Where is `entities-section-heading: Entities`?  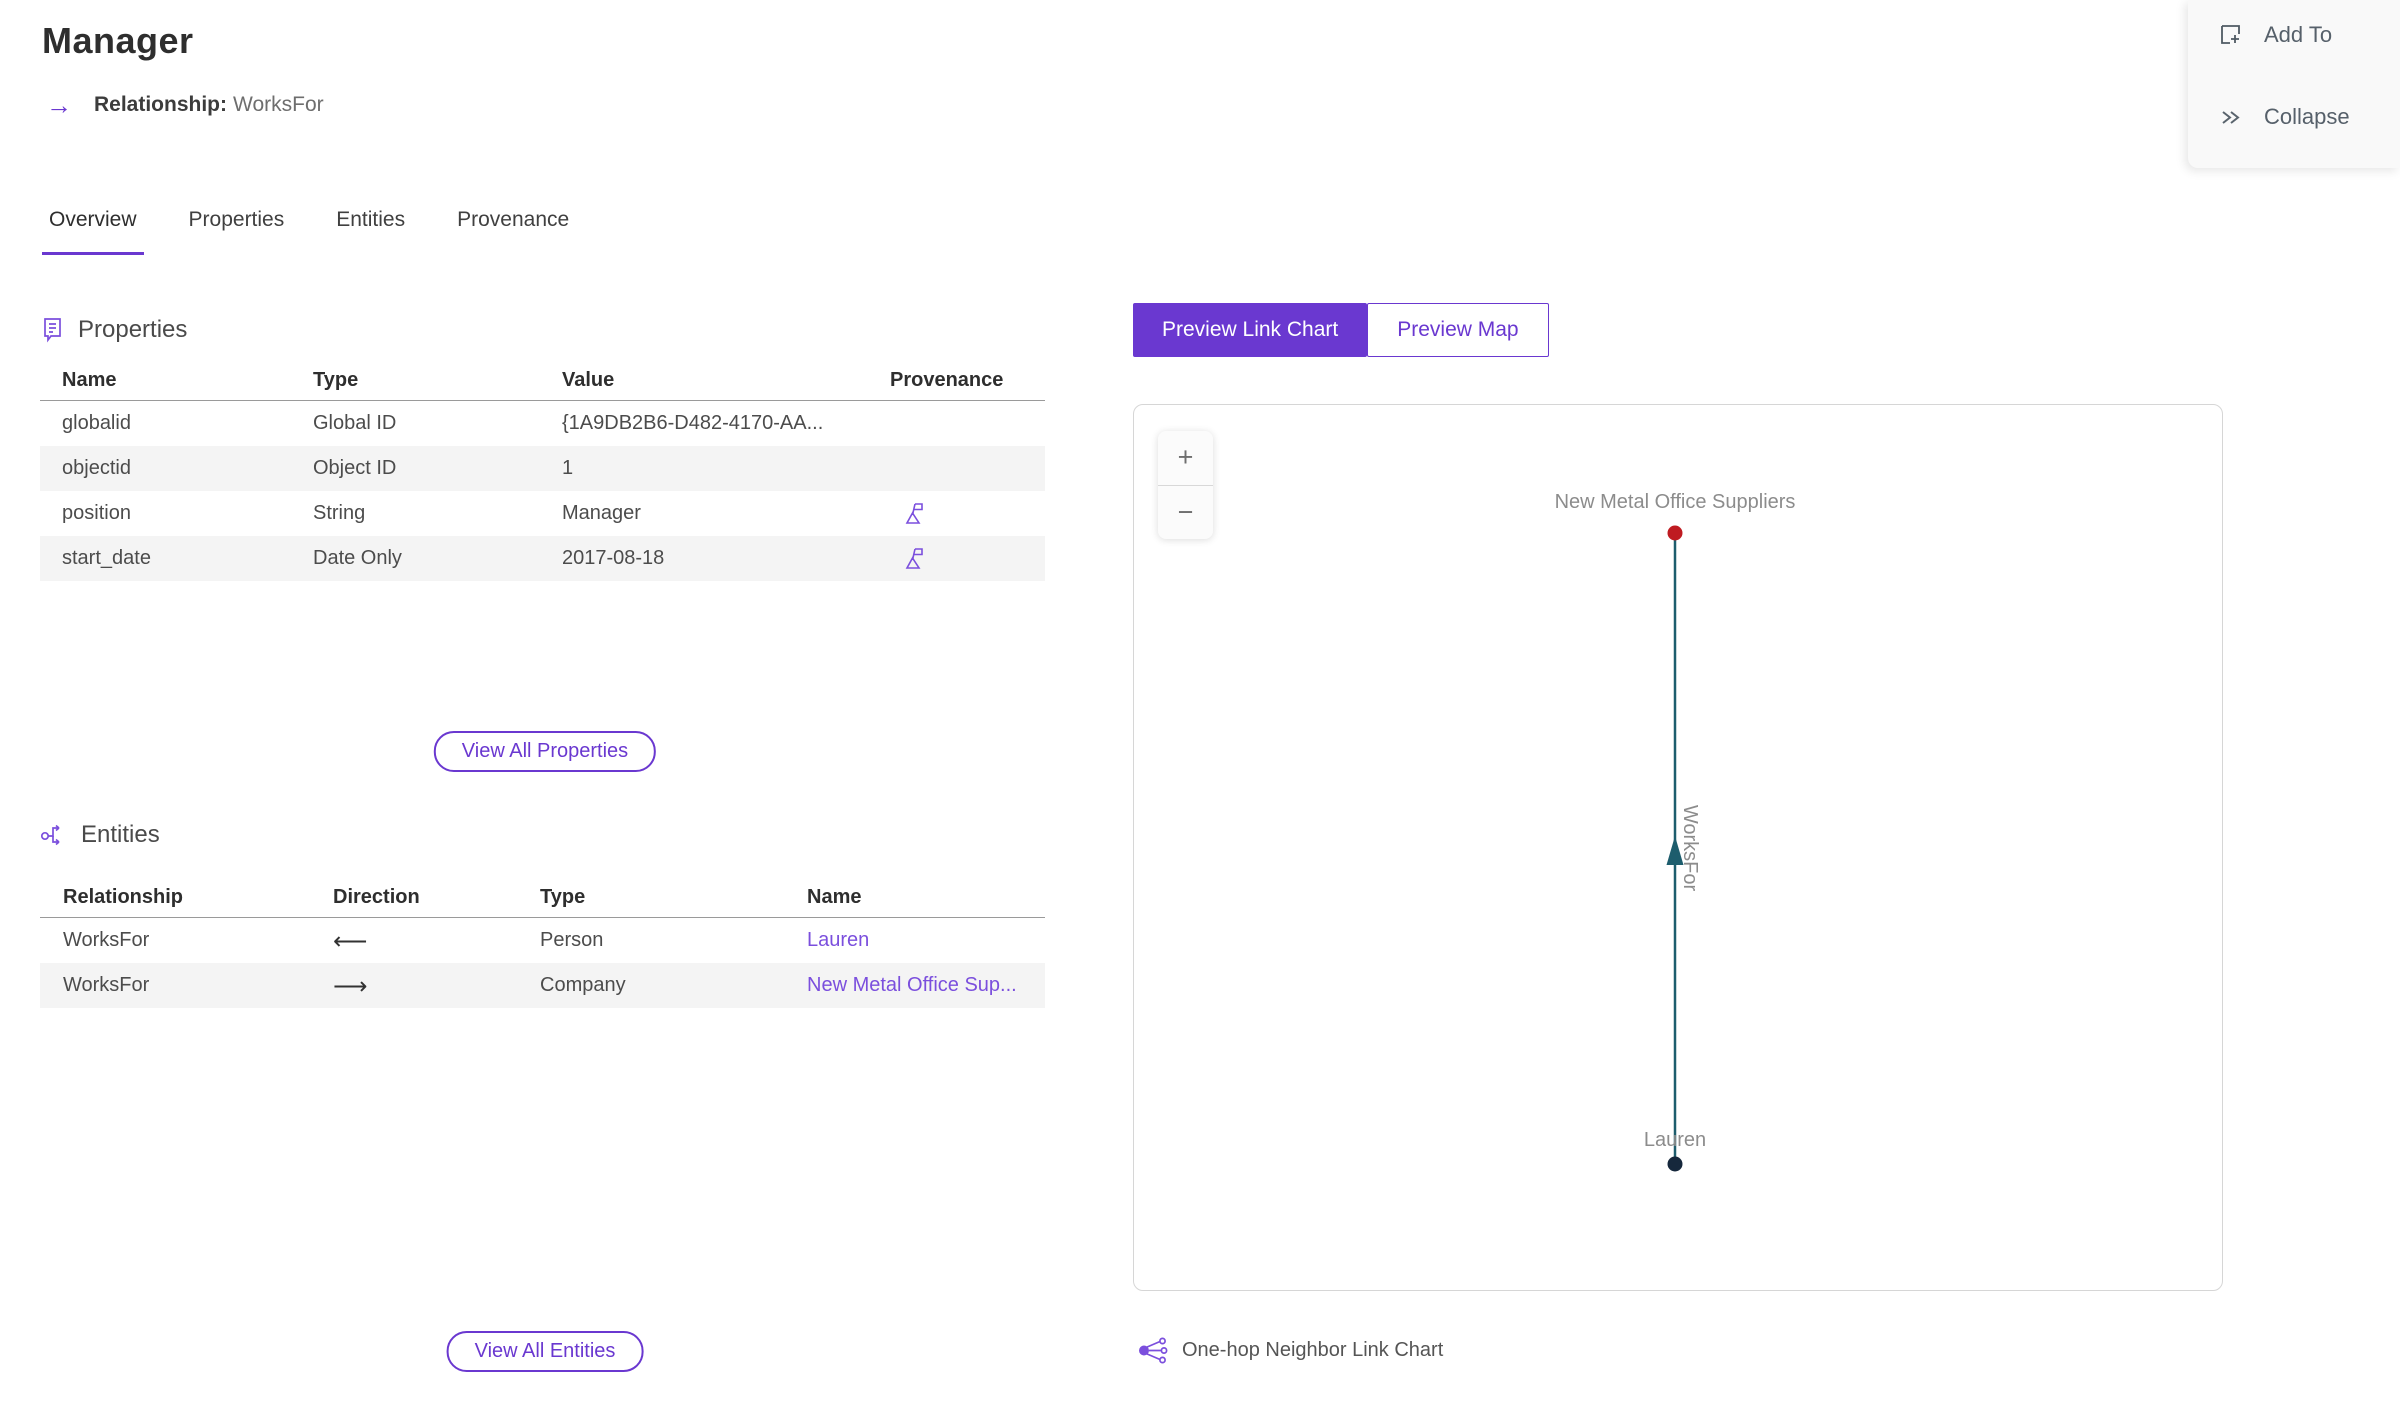 entities-section-heading: Entities is located at coordinates (100, 835).